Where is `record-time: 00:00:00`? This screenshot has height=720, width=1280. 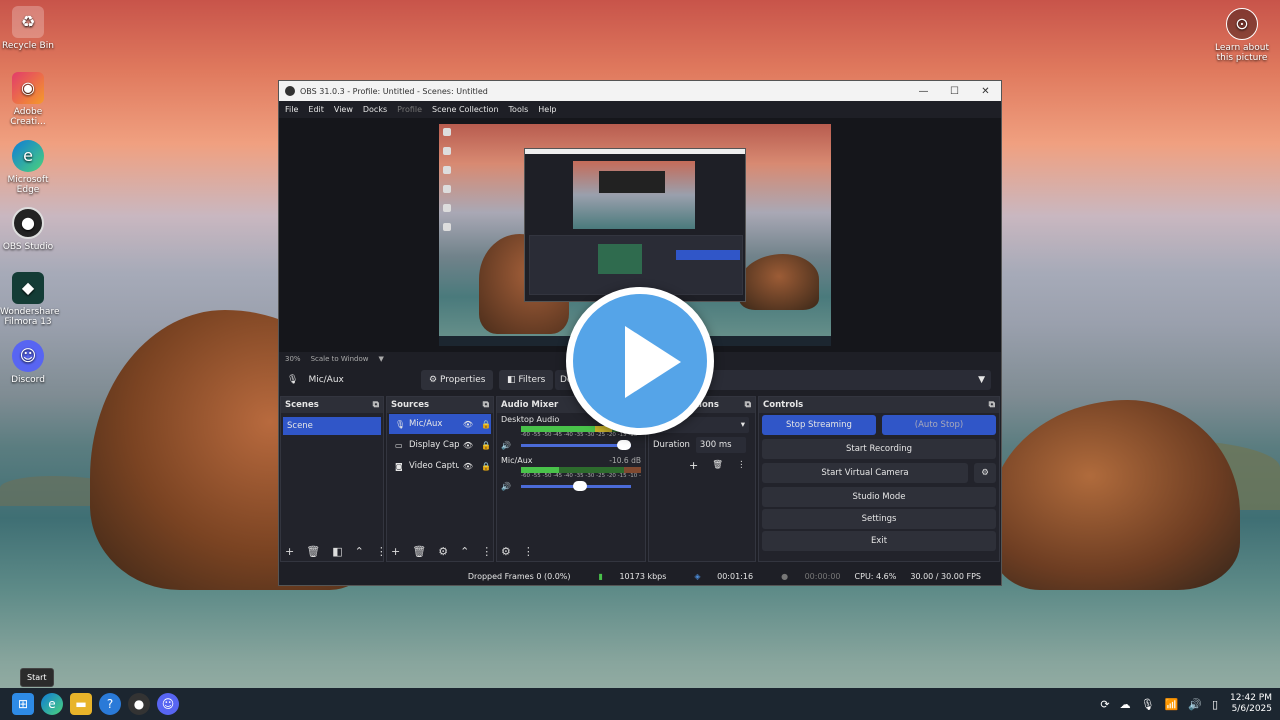
record-time: 00:00:00 is located at coordinates (822, 576).